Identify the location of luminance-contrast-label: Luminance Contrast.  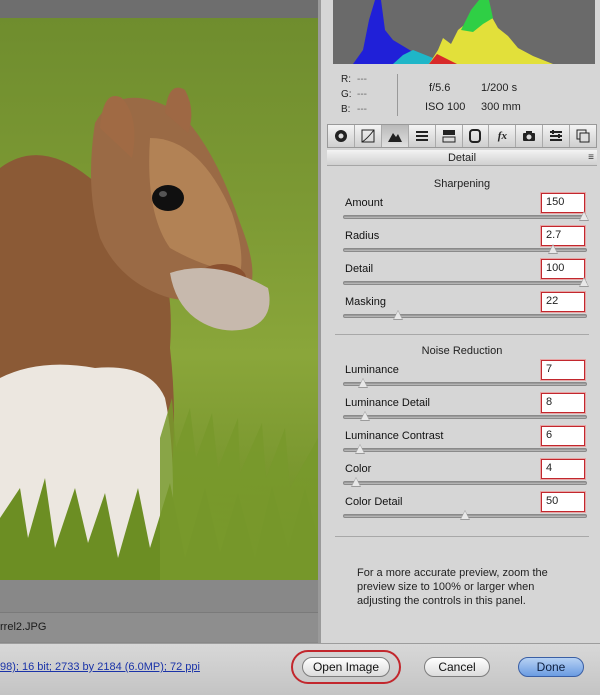
(394, 436).